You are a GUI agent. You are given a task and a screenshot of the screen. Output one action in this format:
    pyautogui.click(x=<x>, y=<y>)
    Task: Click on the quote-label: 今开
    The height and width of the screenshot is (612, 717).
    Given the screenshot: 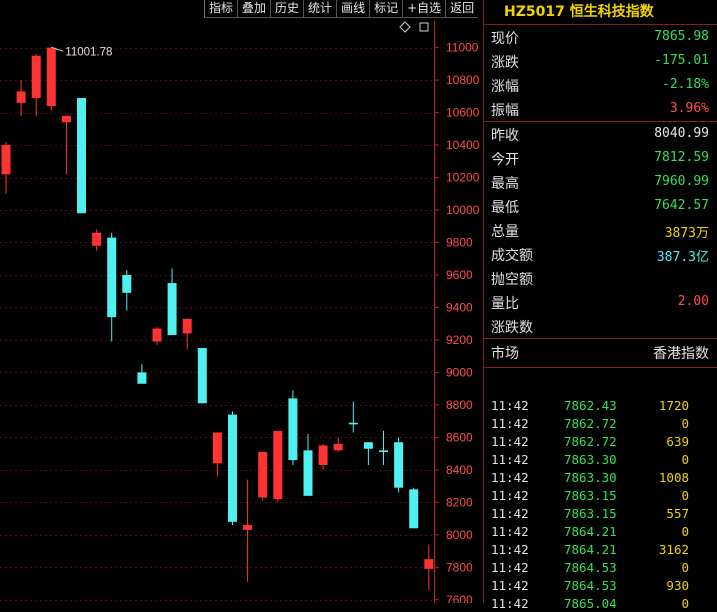 What is the action you would take?
    pyautogui.click(x=505, y=160)
    